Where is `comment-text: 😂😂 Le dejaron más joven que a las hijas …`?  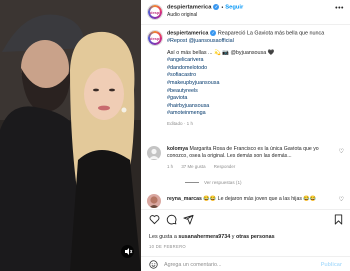
comment-text: 😂😂 Le dejaron más joven que a las hijas … is located at coordinates (260, 199).